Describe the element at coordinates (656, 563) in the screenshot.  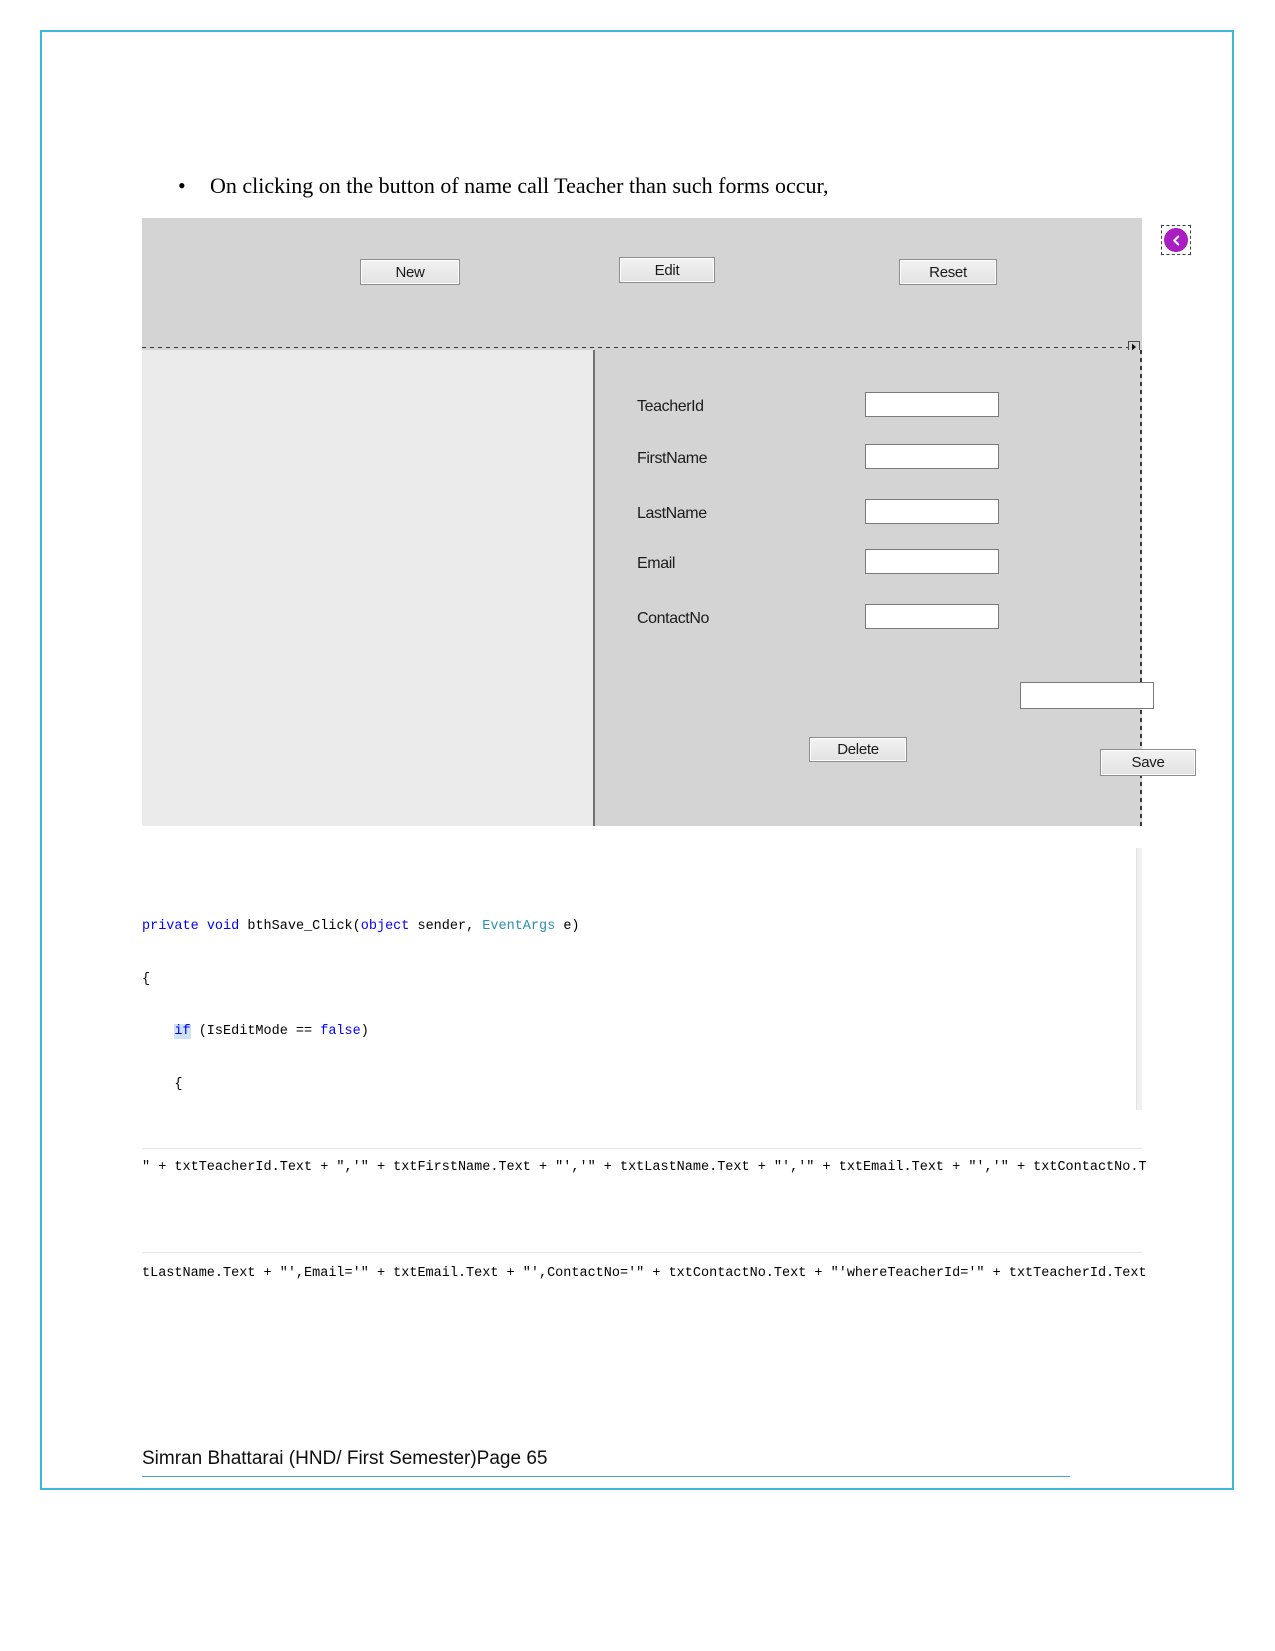
I see `email-label: Email` at that location.